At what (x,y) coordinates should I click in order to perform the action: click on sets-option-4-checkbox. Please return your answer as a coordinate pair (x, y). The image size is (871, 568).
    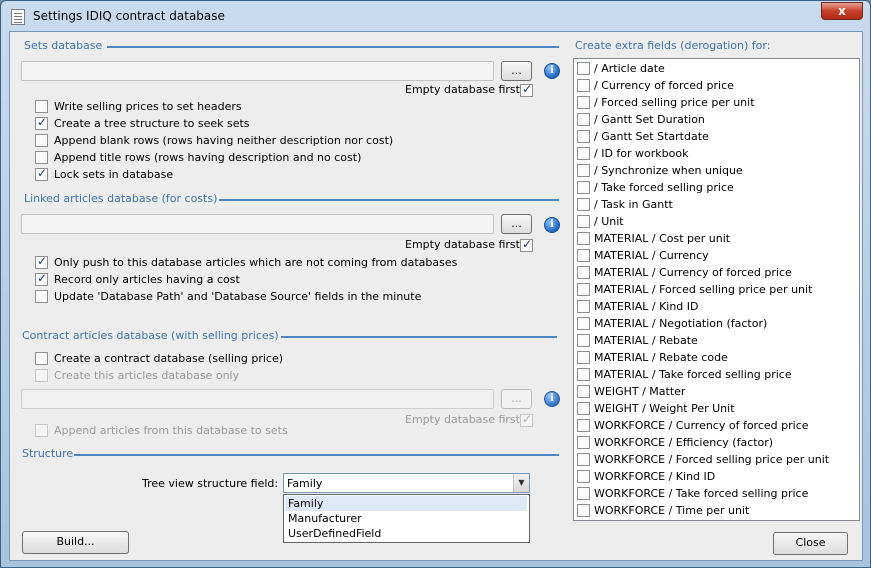
    Looking at the image, I should click on (41, 157).